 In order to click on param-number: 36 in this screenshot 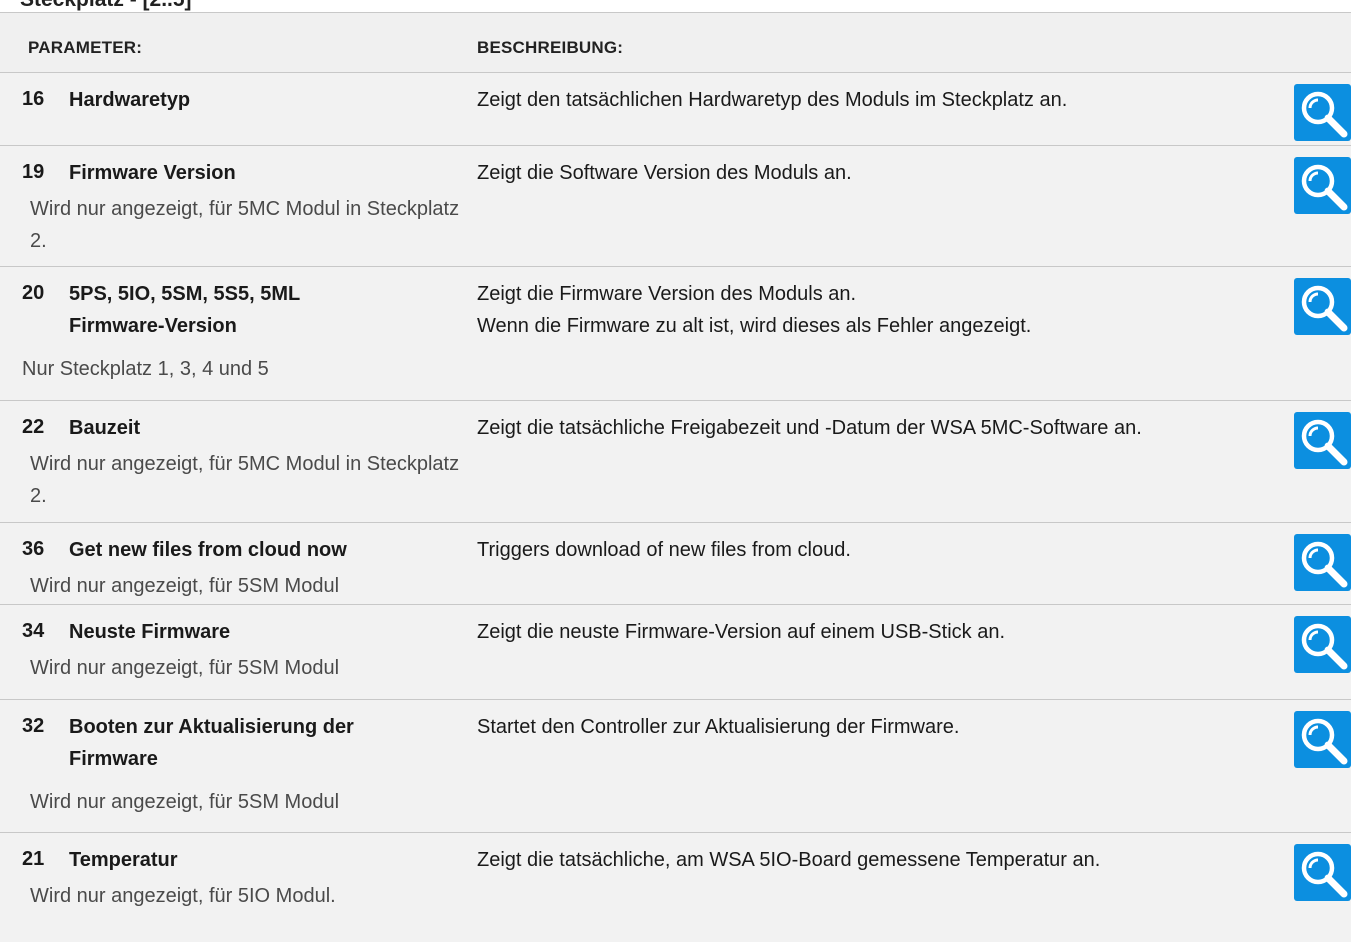, I will do `click(33, 549)`.